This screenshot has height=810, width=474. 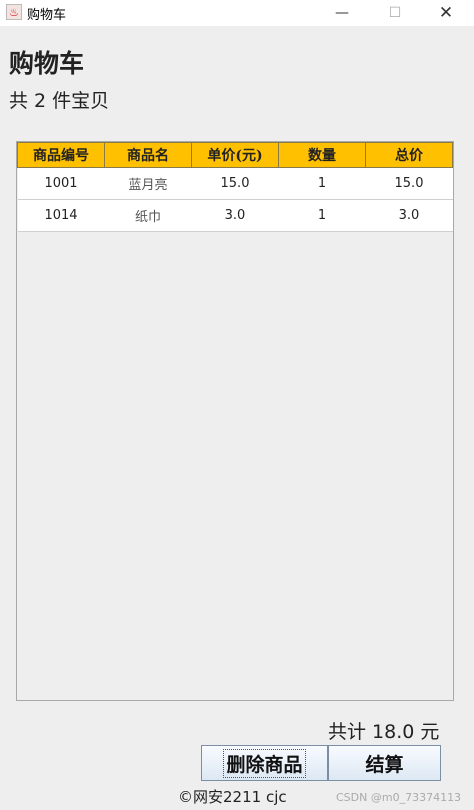 What do you see at coordinates (322, 155) in the screenshot?
I see `column-header-quantity: 数量` at bounding box center [322, 155].